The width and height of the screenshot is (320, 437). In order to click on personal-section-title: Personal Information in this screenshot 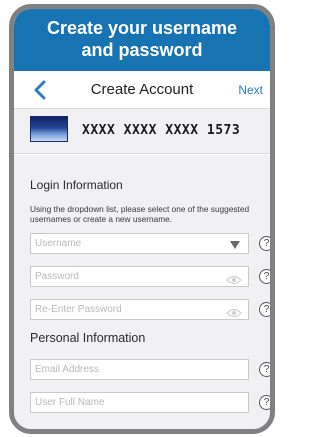, I will do `click(88, 338)`.